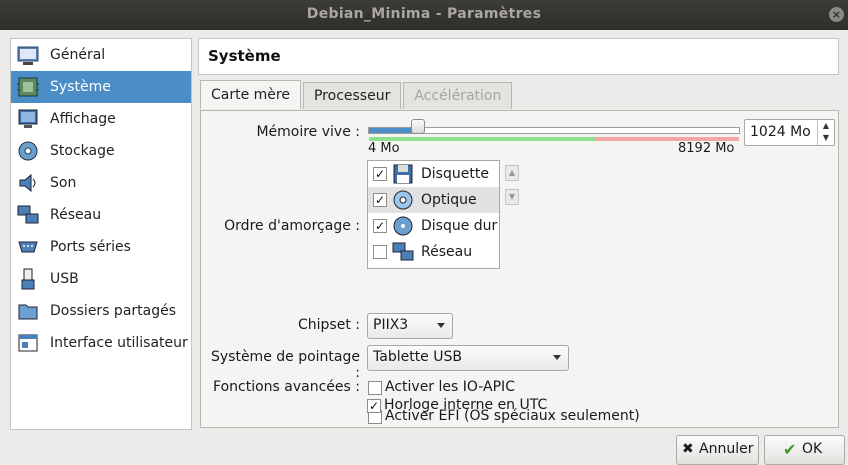 The height and width of the screenshot is (465, 848). Describe the element at coordinates (28, 55) in the screenshot. I see `general-icon` at that location.